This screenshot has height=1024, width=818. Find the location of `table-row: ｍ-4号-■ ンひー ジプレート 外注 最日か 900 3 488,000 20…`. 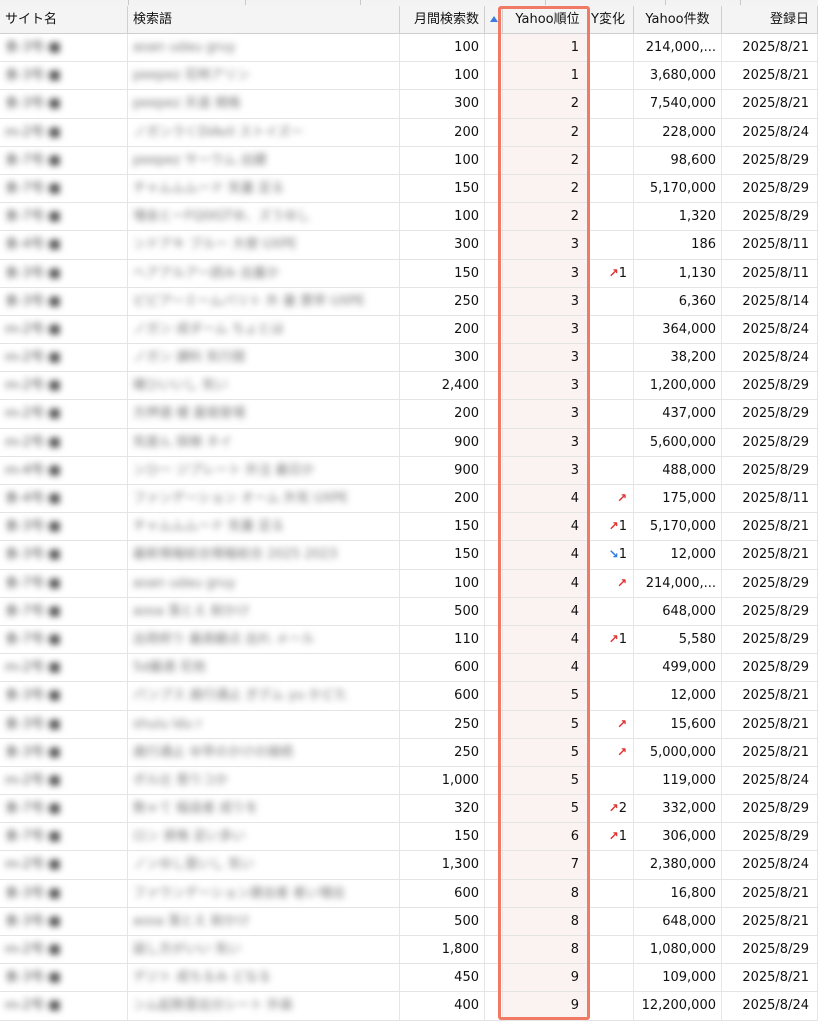

table-row: ｍ-4号-■ ンひー ジプレート 外注 最日か 900 3 488,000 20… is located at coordinates (409, 470).